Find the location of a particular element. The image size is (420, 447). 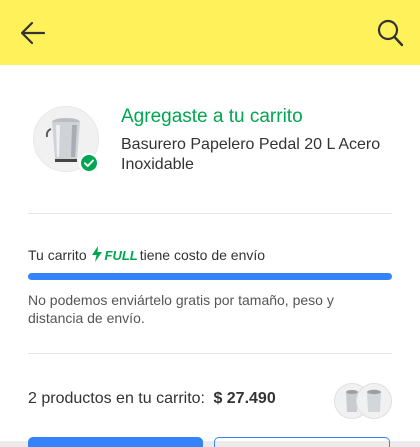

cart-total: $ 27.490 is located at coordinates (244, 398).